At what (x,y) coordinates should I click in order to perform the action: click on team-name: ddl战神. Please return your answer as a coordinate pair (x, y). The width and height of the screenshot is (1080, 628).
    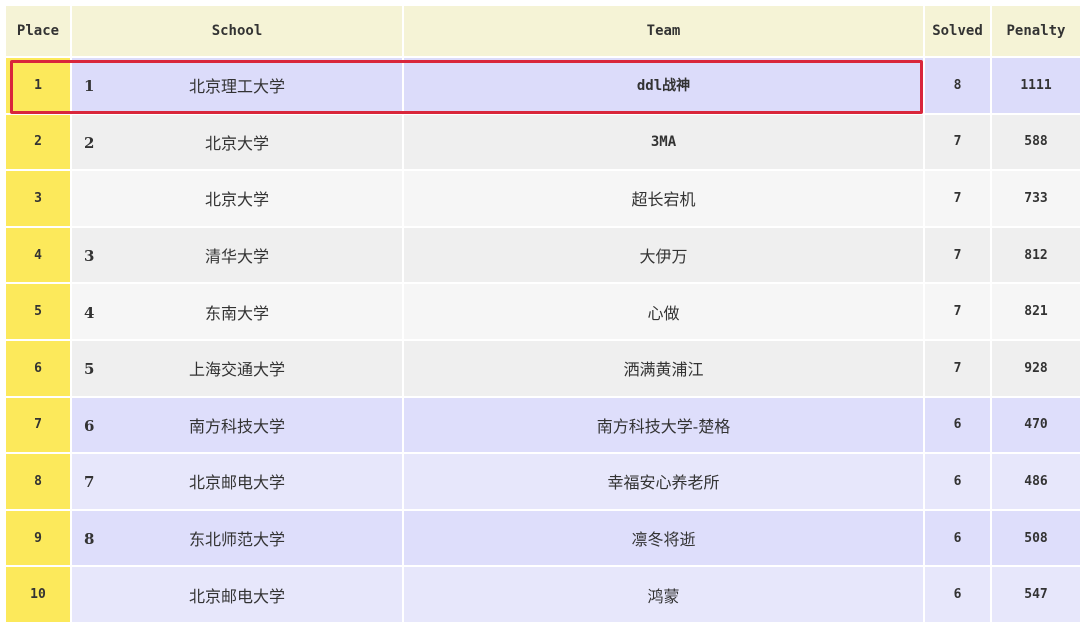
    Looking at the image, I should click on (663, 86).